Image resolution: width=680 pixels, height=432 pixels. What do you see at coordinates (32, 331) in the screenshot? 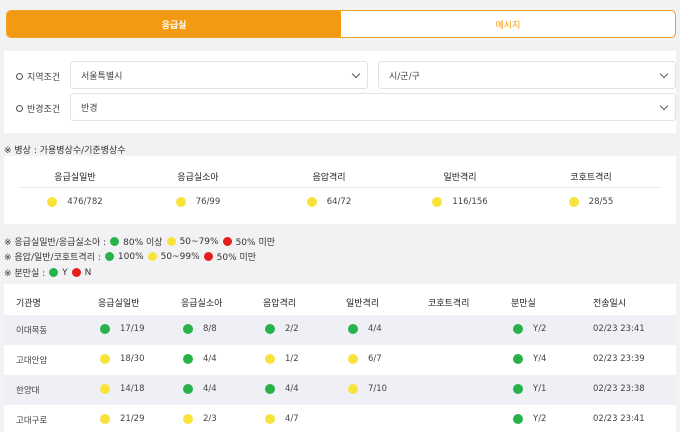
I see `hospital-name: 이대목동` at bounding box center [32, 331].